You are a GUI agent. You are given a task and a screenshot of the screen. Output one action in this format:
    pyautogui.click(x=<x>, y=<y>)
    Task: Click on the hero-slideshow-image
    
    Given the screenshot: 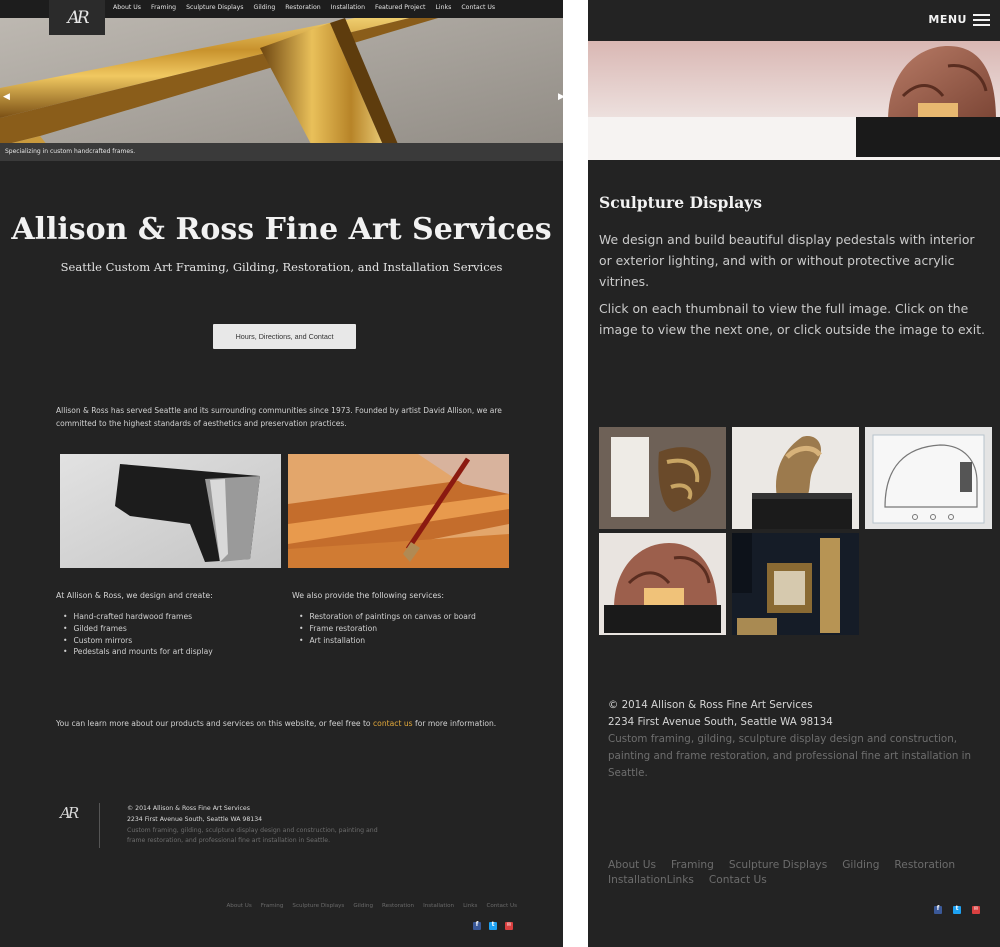 What is the action you would take?
    pyautogui.click(x=281, y=89)
    